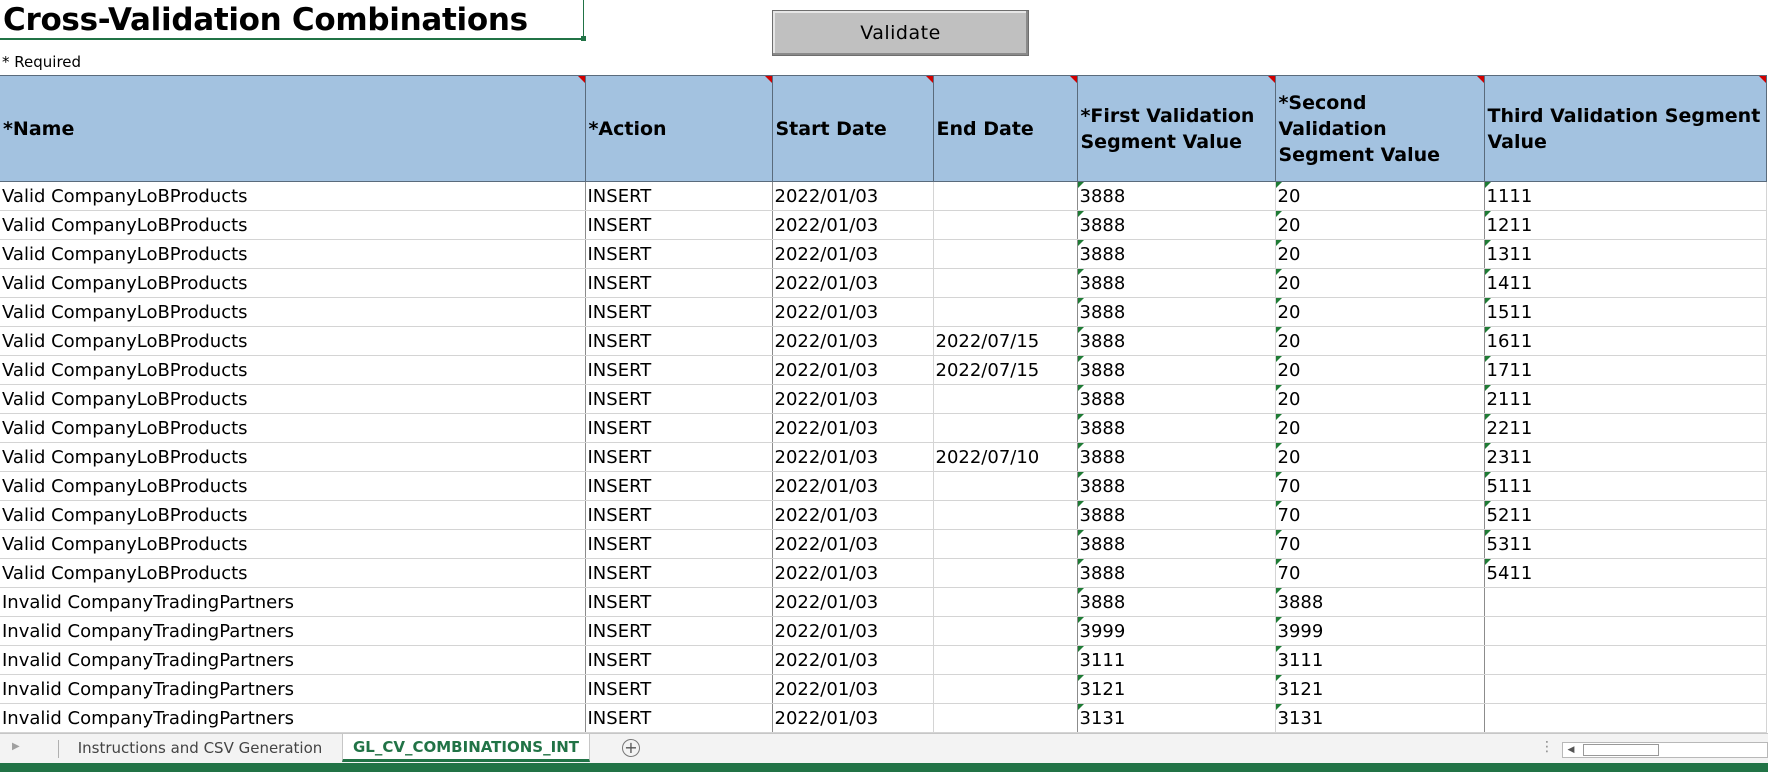 The height and width of the screenshot is (772, 1768). I want to click on cell-first-segment: 3131, so click(1176, 718).